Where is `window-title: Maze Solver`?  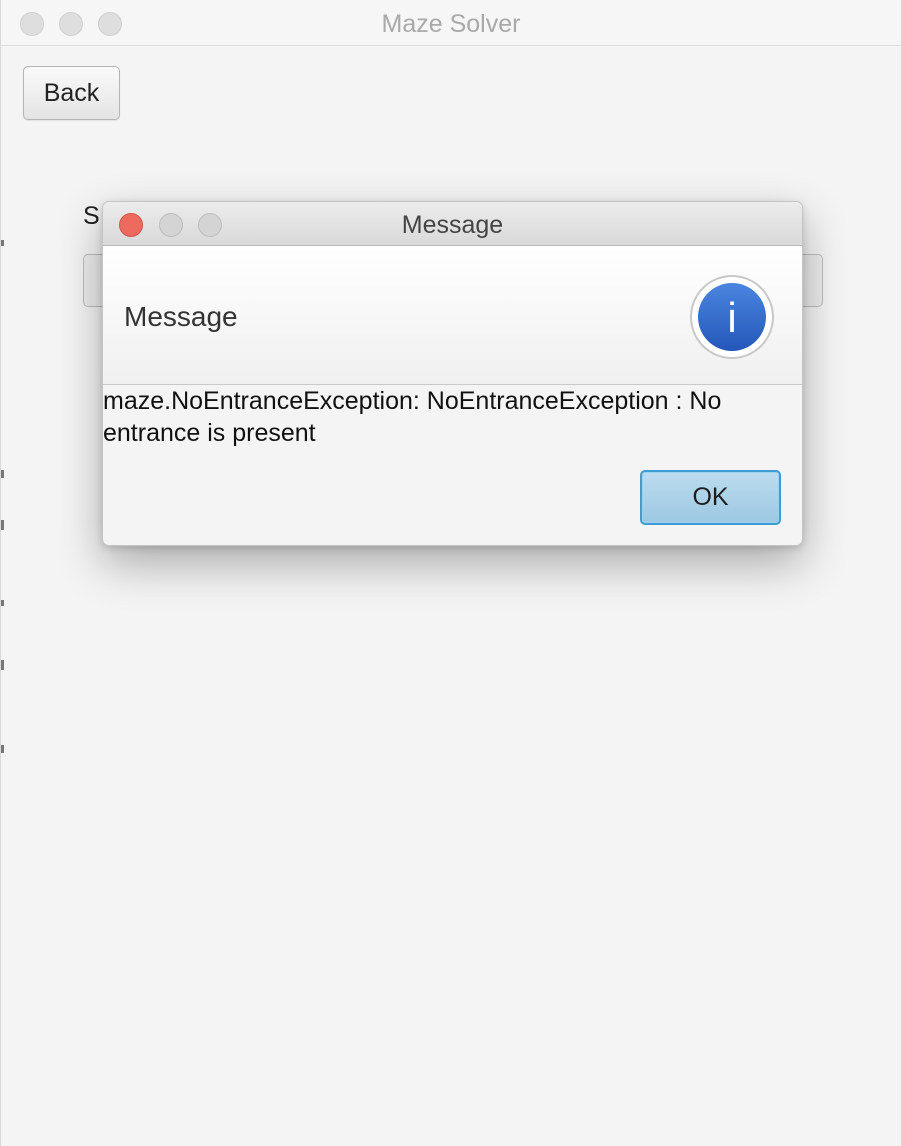
window-title: Maze Solver is located at coordinates (451, 24).